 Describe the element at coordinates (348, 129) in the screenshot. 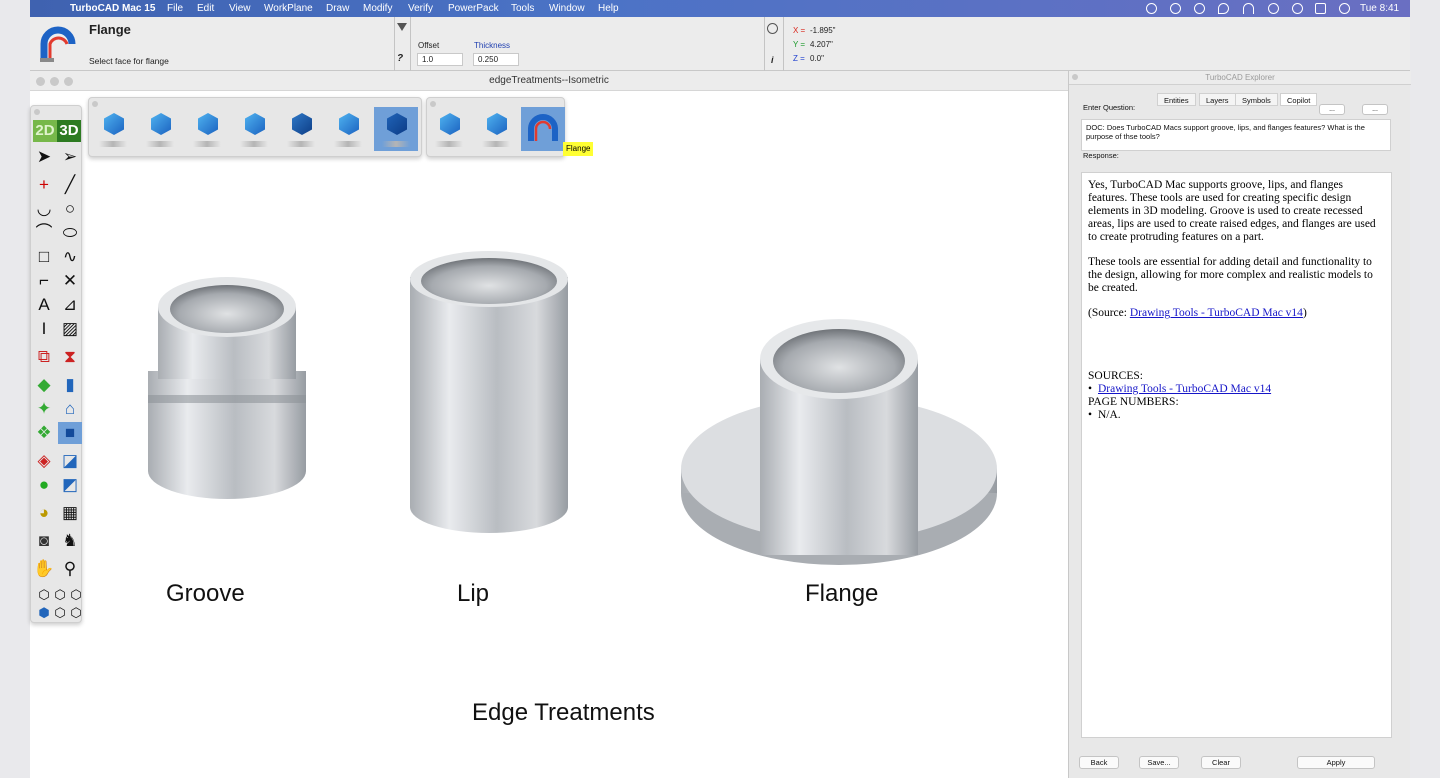

I see `sheet-tool-button` at that location.